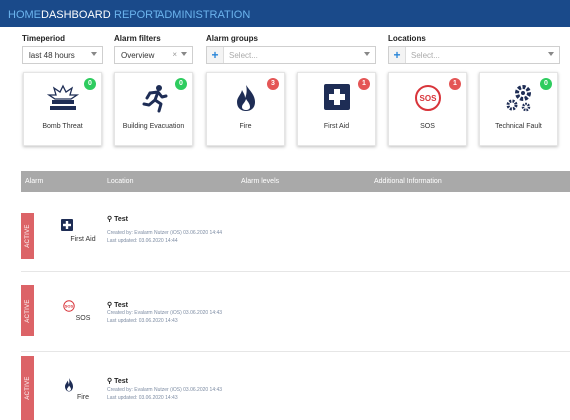 This screenshot has height=420, width=570. Describe the element at coordinates (203, 15) in the screenshot. I see `nav-administration: ADMINISTRATION` at that location.